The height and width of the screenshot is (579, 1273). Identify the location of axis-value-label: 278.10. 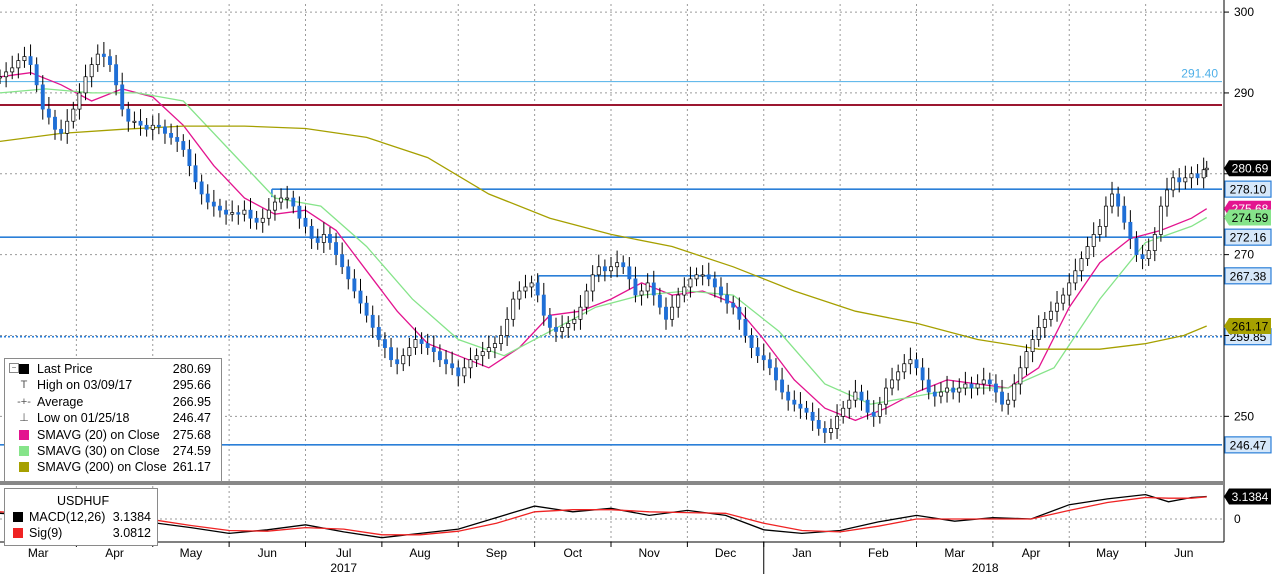
(1248, 190).